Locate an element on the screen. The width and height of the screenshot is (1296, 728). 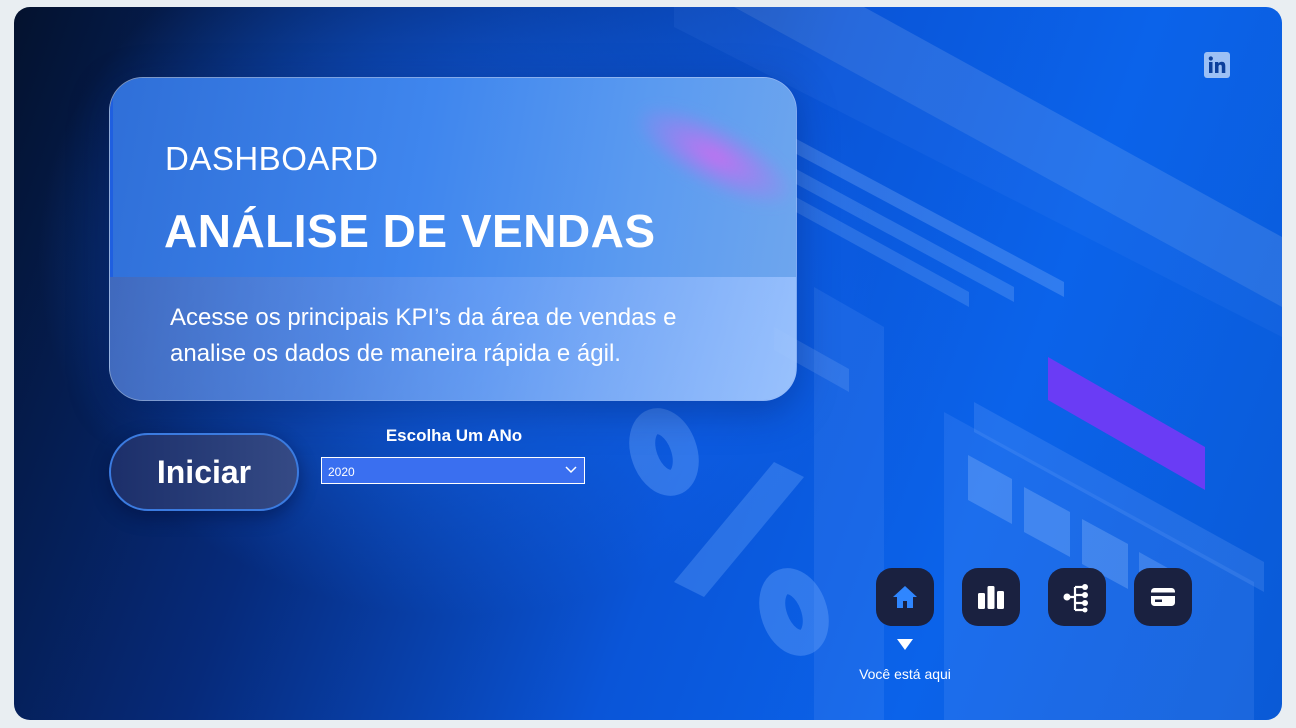
bar-chart-icon is located at coordinates (991, 597).